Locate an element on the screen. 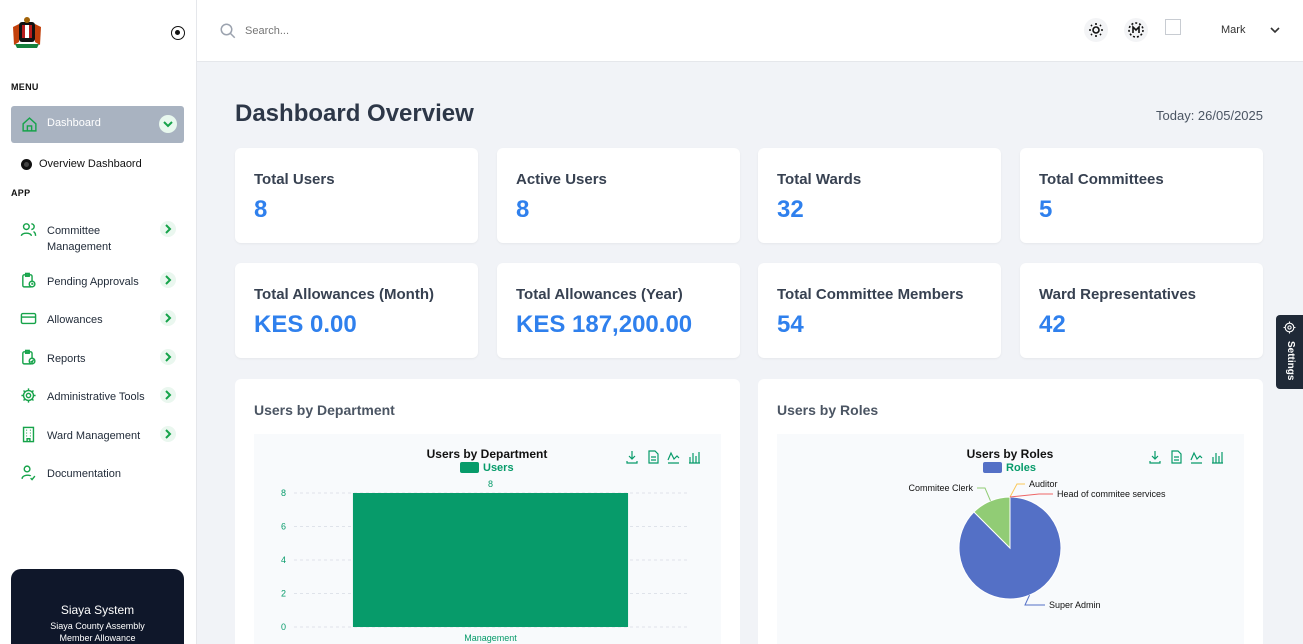  stat-card-total-wards: Total Wards 32 is located at coordinates (879, 195).